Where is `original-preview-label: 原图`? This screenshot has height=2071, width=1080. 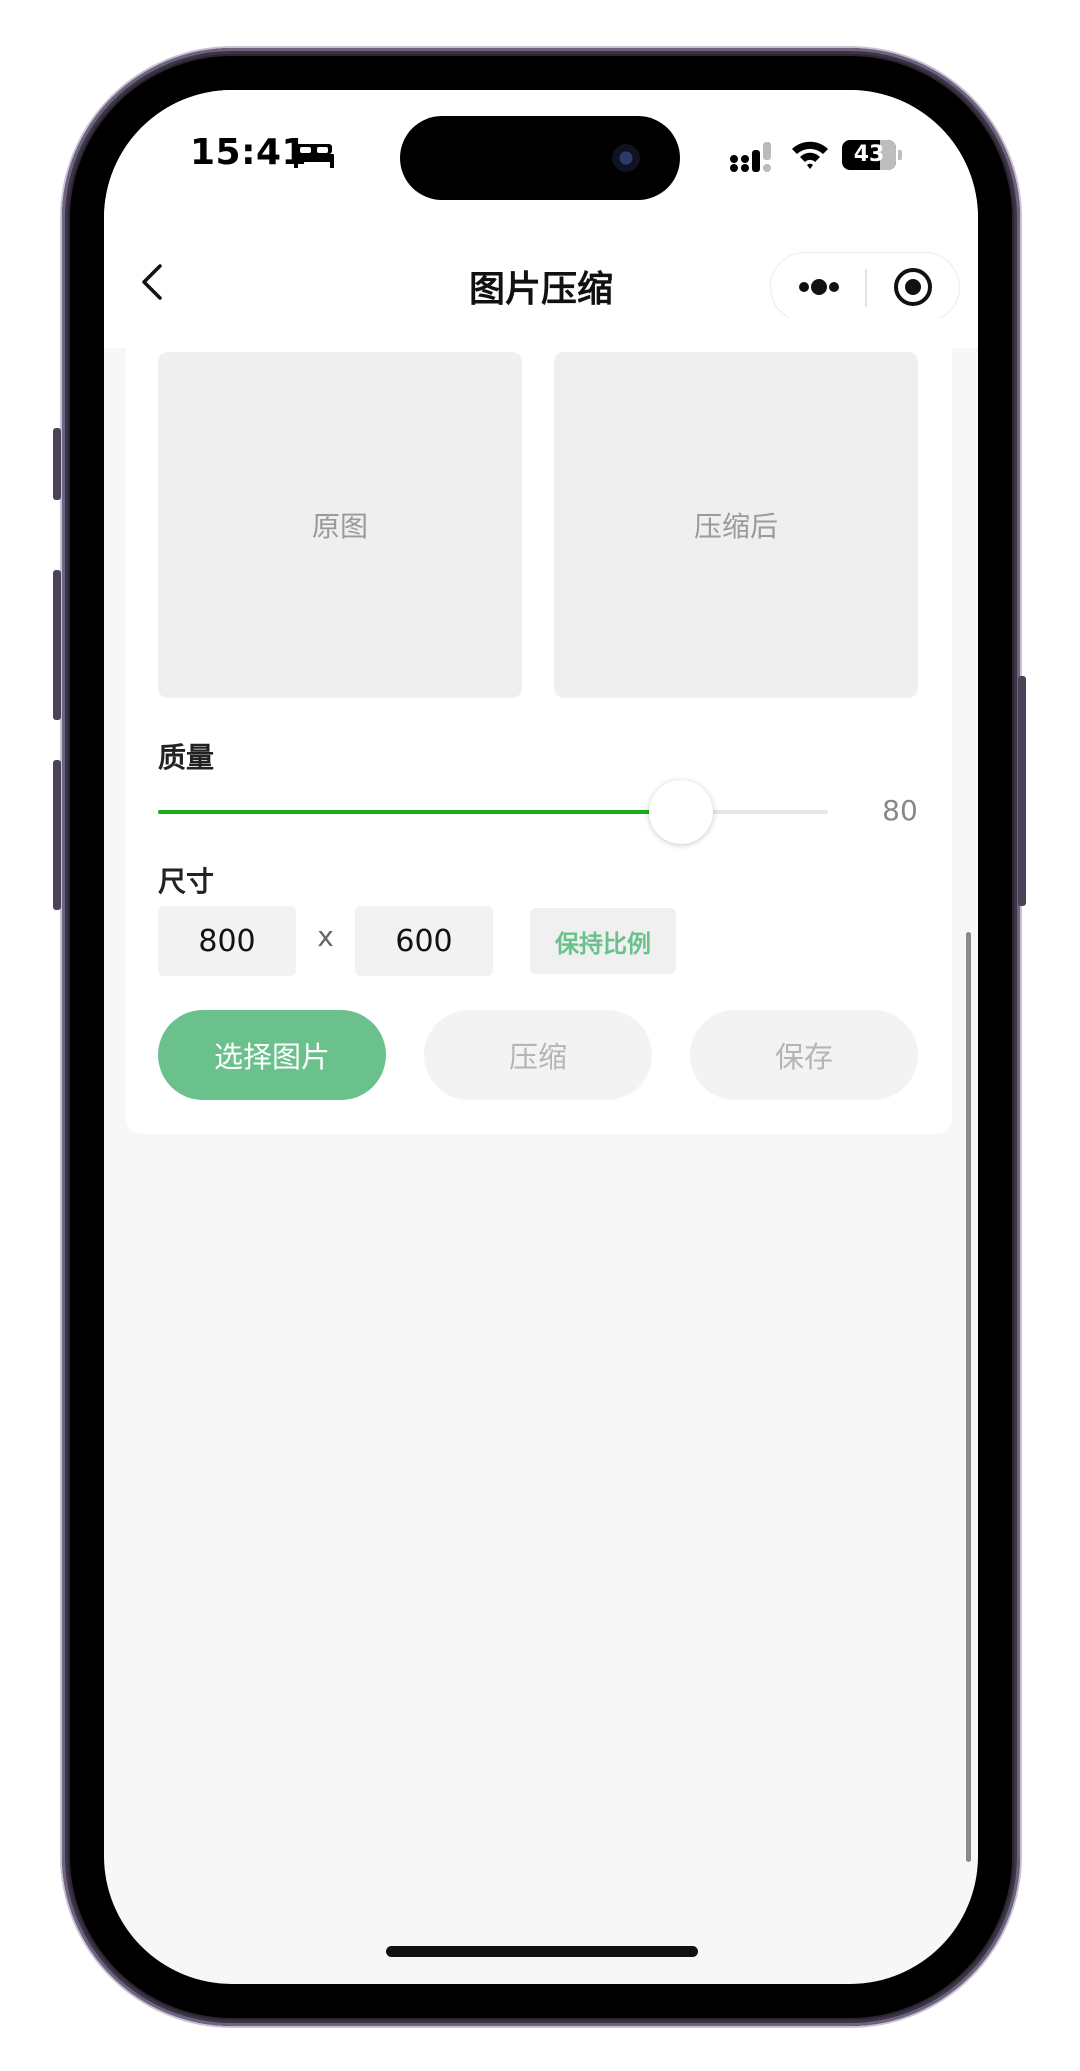
original-preview-label: 原图 is located at coordinates (339, 526).